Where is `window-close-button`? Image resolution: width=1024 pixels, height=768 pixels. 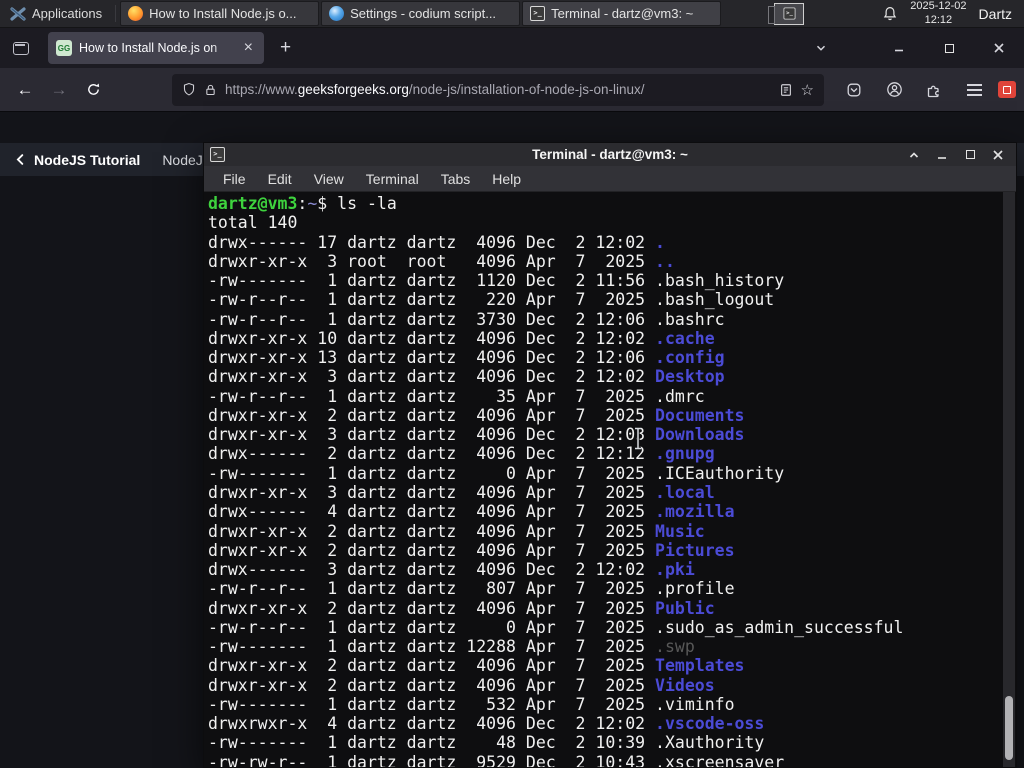
window-close-button is located at coordinates (999, 48).